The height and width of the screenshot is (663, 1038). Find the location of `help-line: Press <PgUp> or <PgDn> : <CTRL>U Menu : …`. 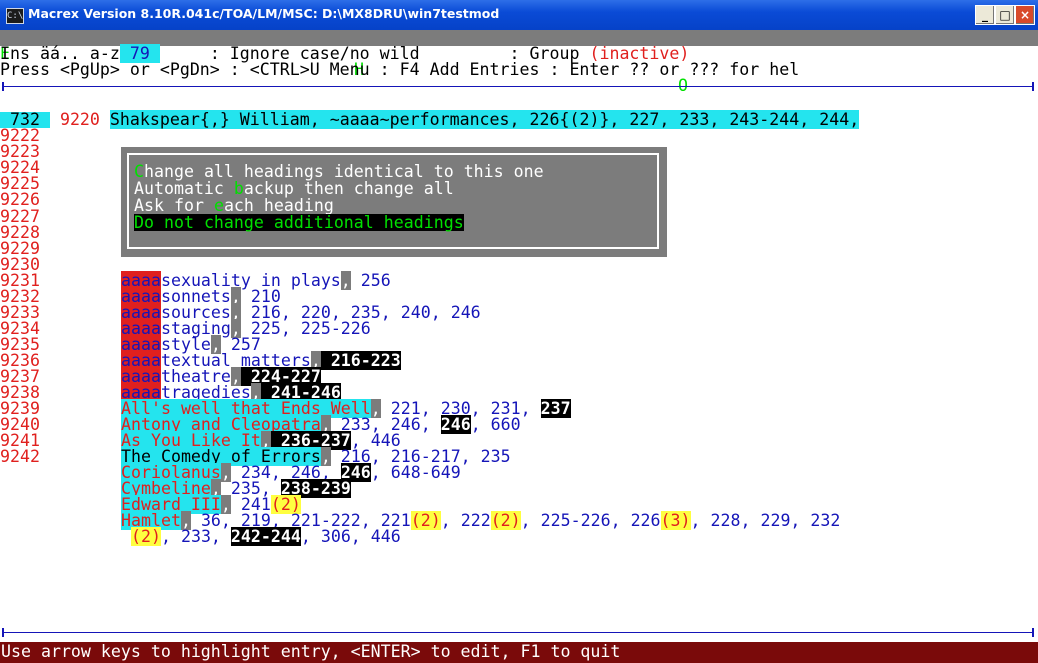

help-line: Press <PgUp> or <PgDn> : <CTRL>U Menu : … is located at coordinates (400, 69).